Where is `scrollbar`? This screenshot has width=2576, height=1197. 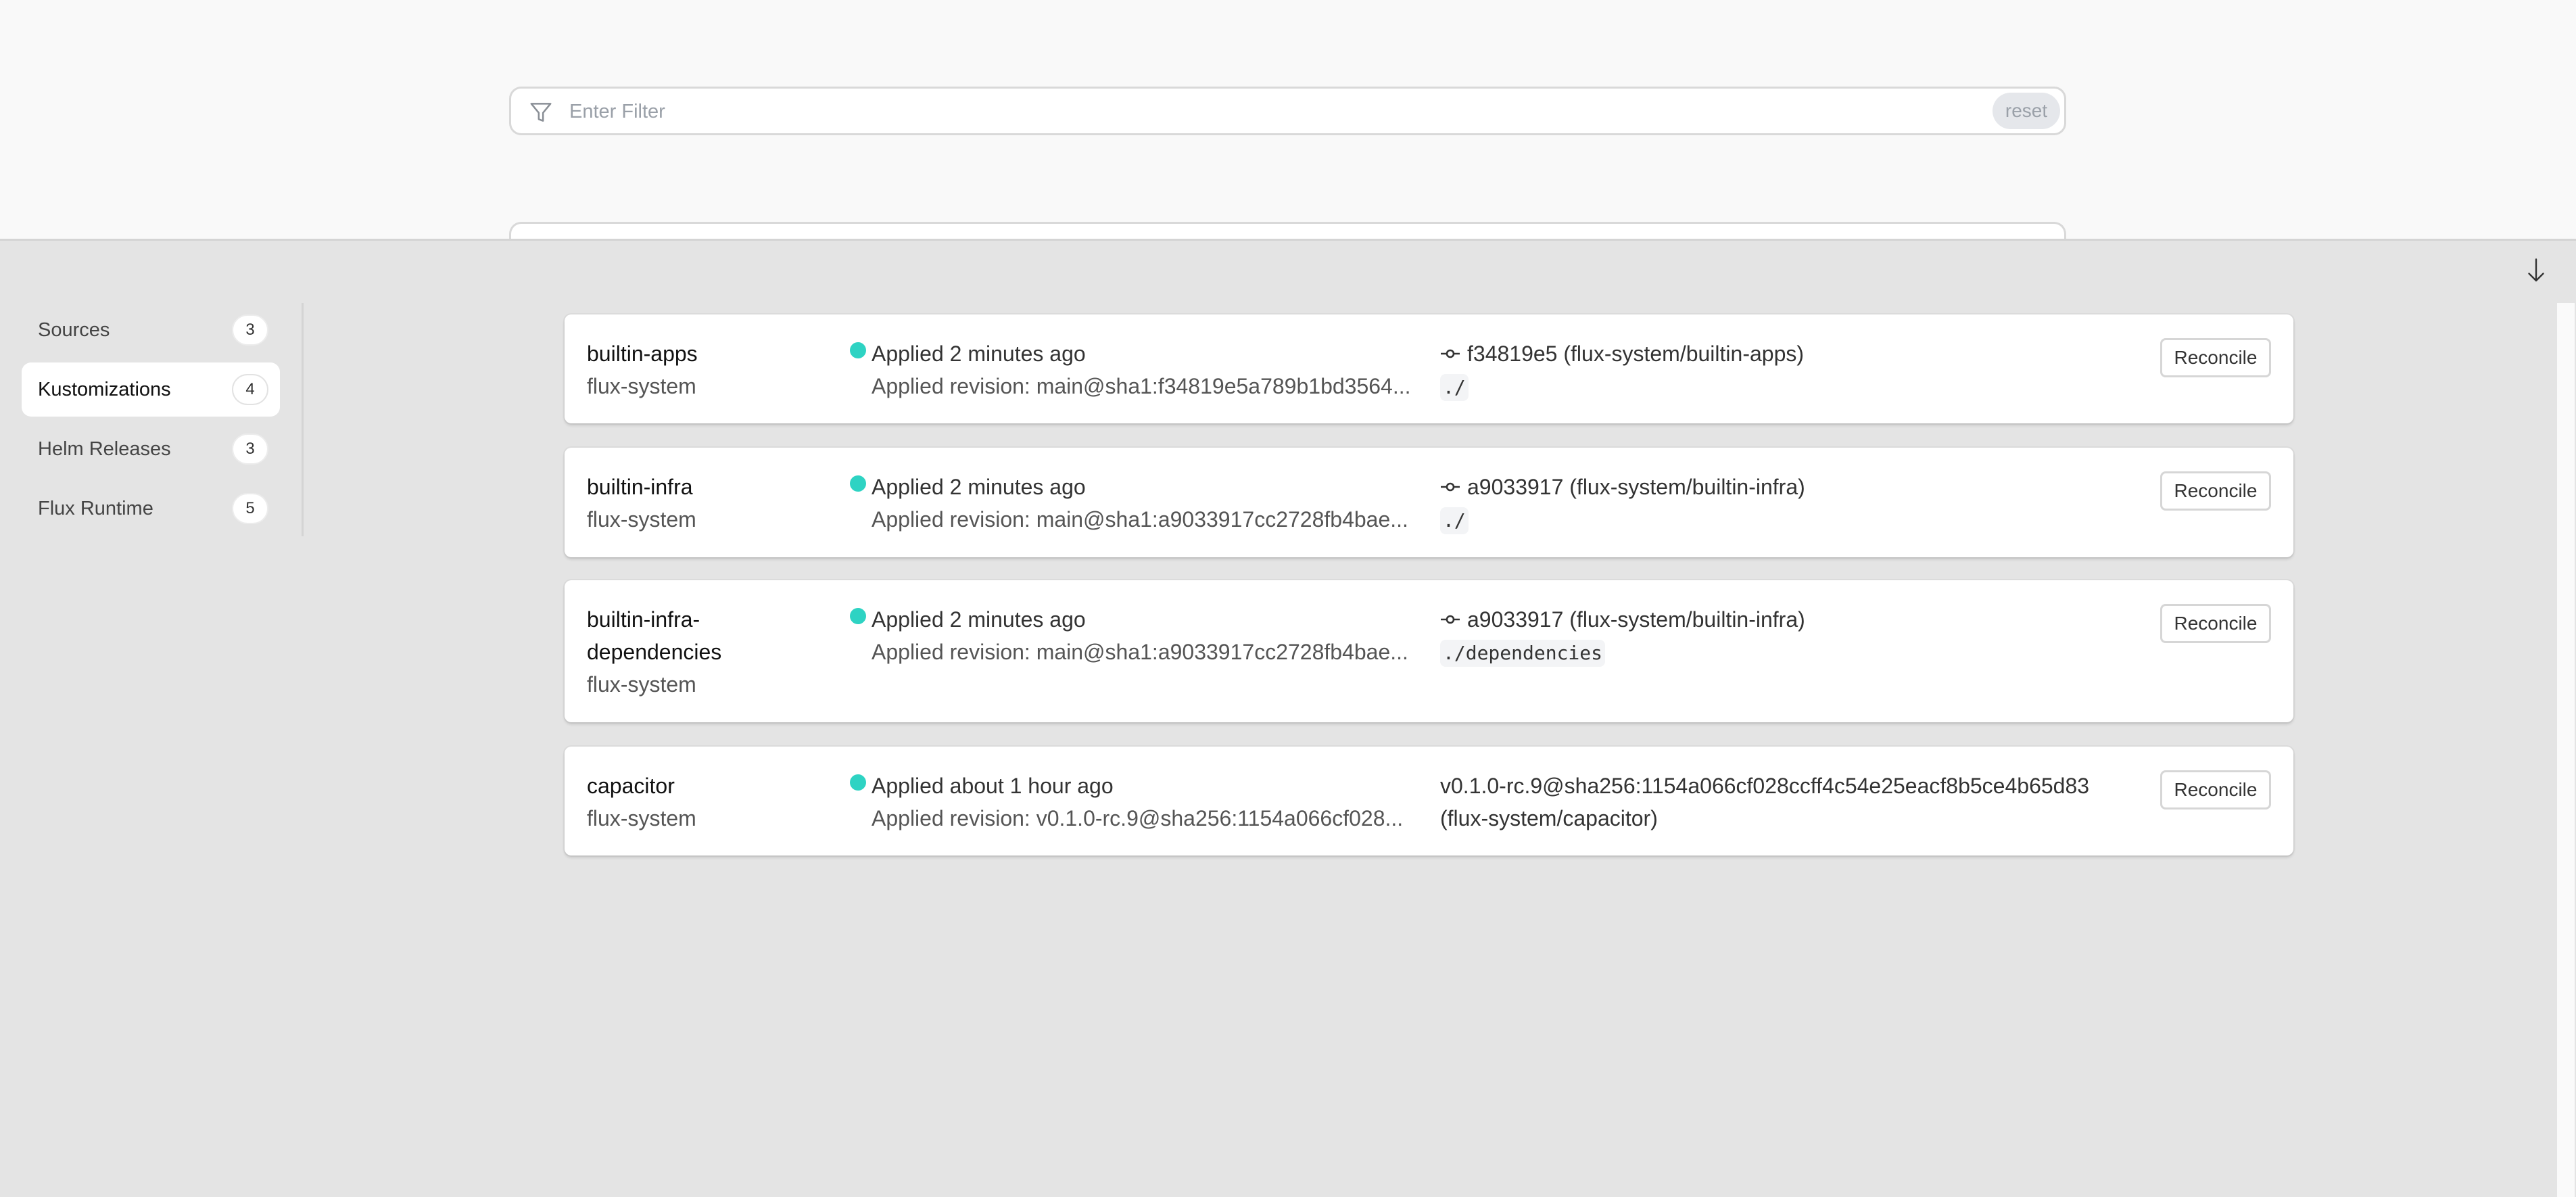
scrollbar is located at coordinates (2566, 750).